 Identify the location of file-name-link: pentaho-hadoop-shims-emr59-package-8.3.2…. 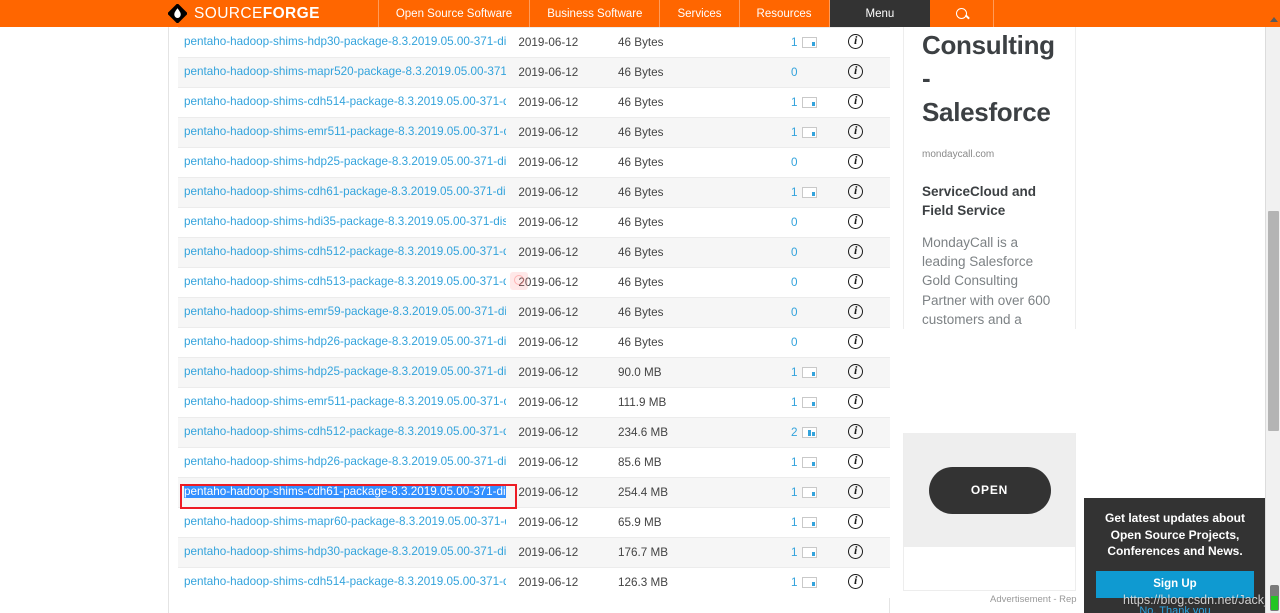
(345, 311).